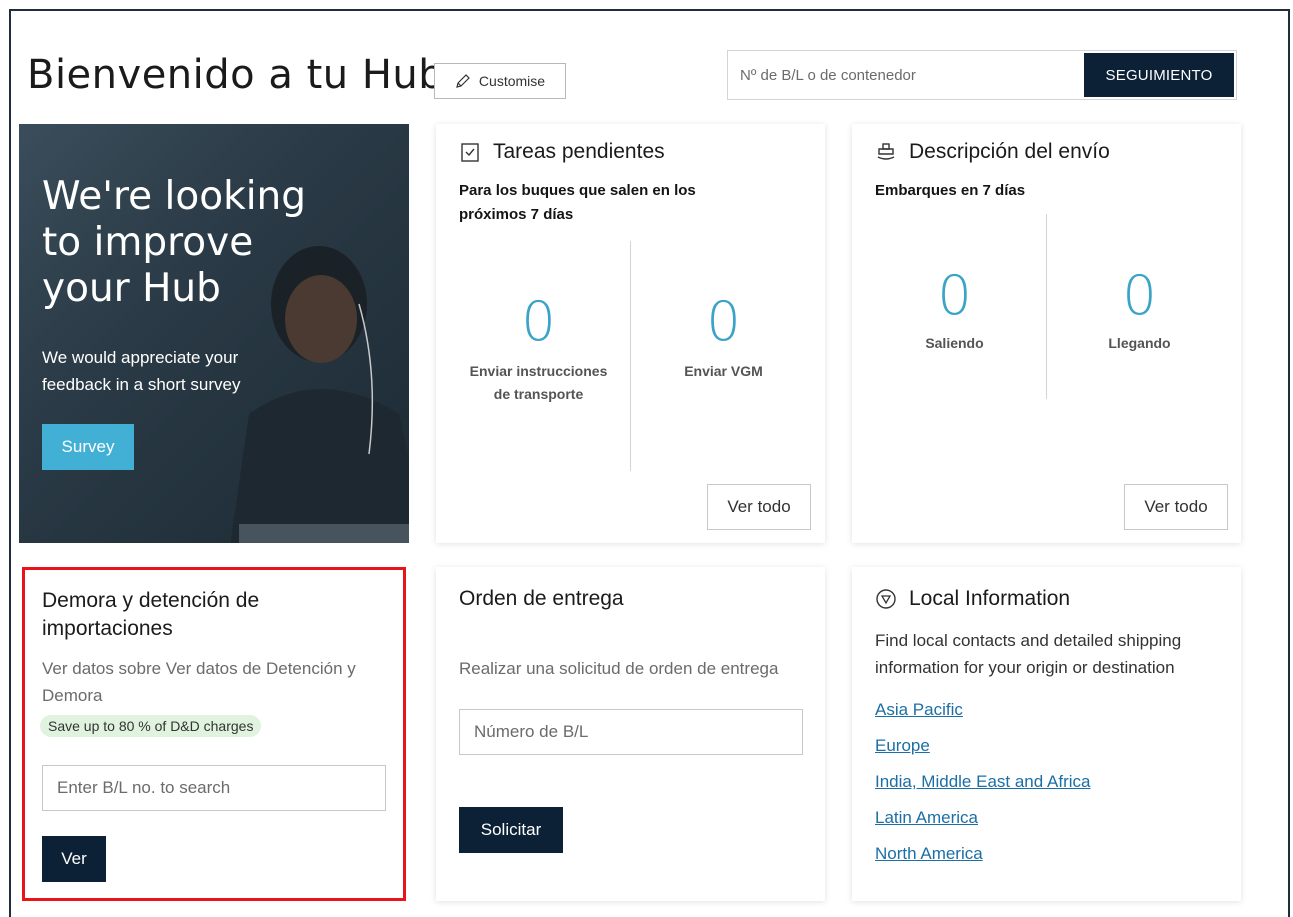  I want to click on customise-button: Customise, so click(500, 81).